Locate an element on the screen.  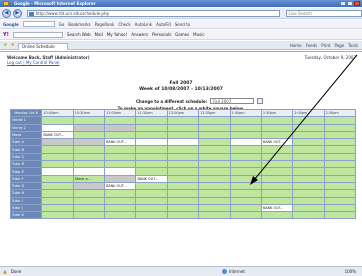
yahoo-mail-button: Mail is located at coordinates (99, 34).